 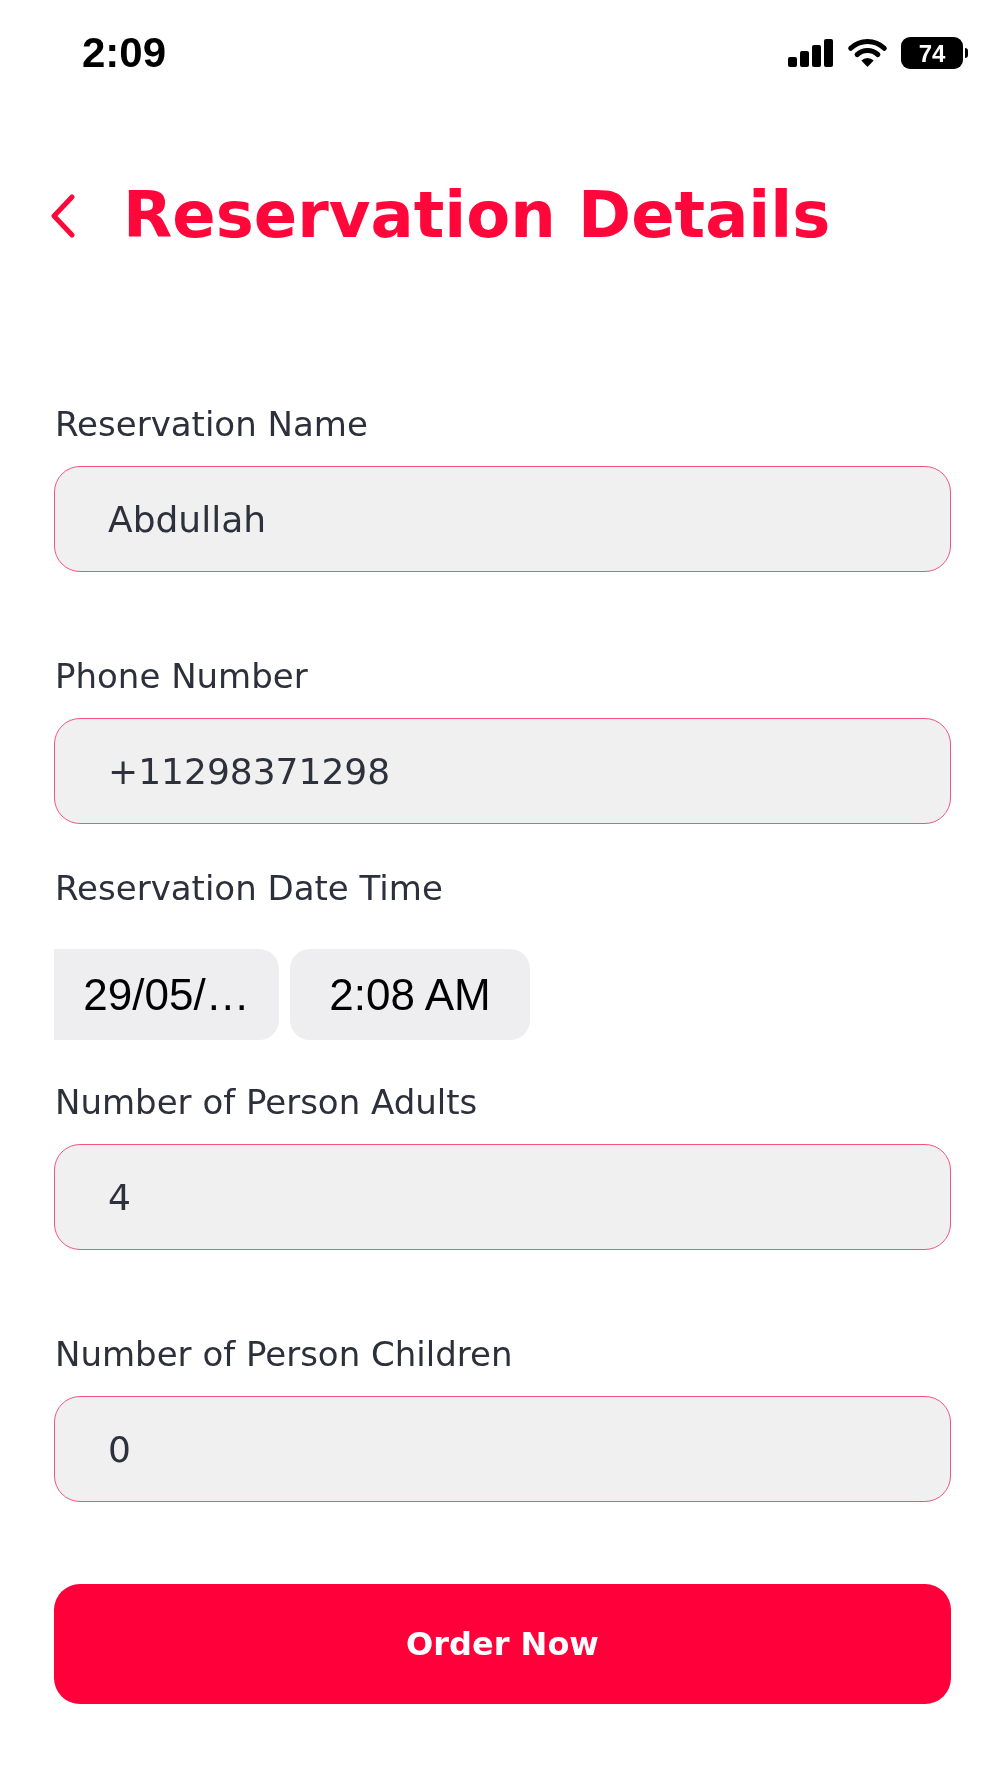 I want to click on battery-icon, so click(x=934, y=53).